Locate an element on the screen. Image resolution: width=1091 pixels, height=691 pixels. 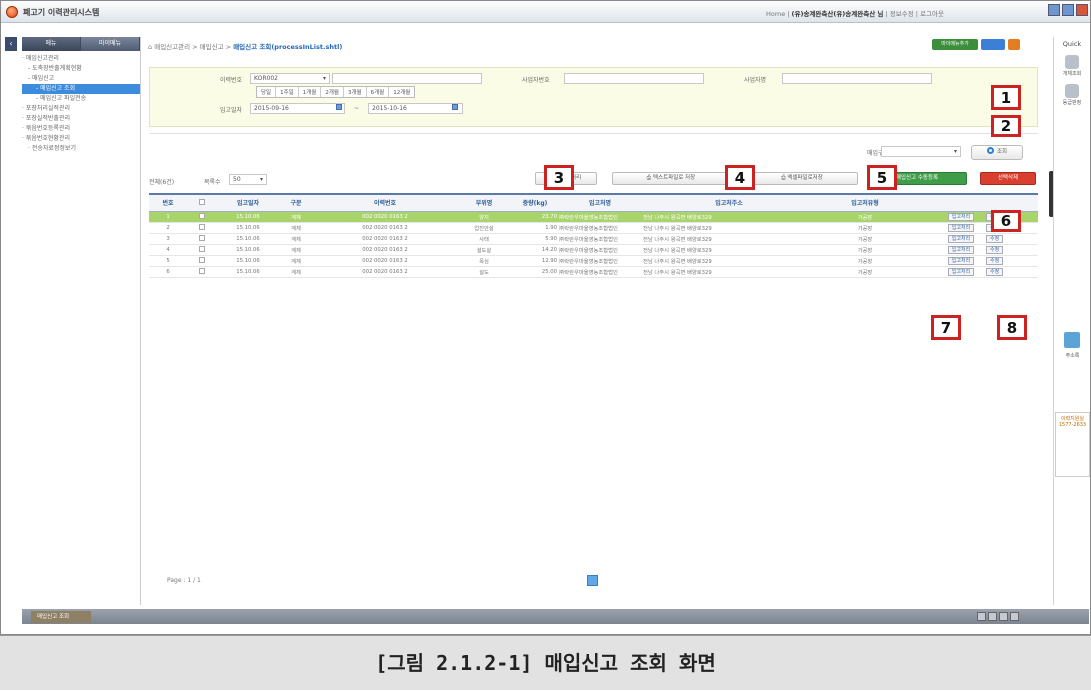
rows-per-page-label: 목록수 is located at coordinates (212, 182).